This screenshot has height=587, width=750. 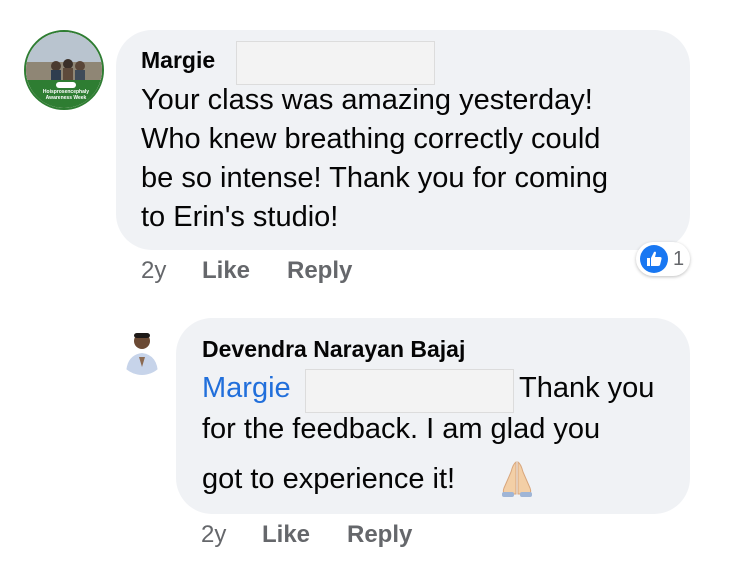 What do you see at coordinates (153, 271) in the screenshot?
I see `comment-timestamp: 2y` at bounding box center [153, 271].